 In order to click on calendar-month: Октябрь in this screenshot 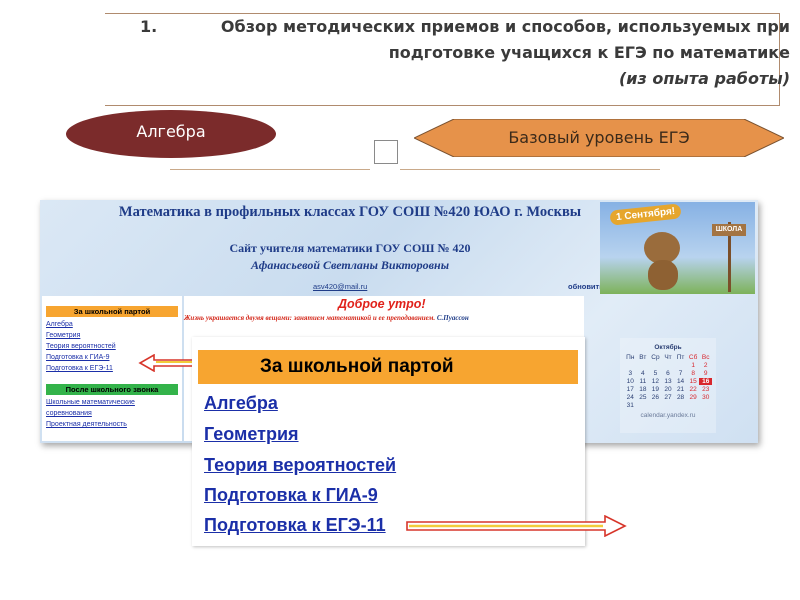, I will do `click(668, 347)`.